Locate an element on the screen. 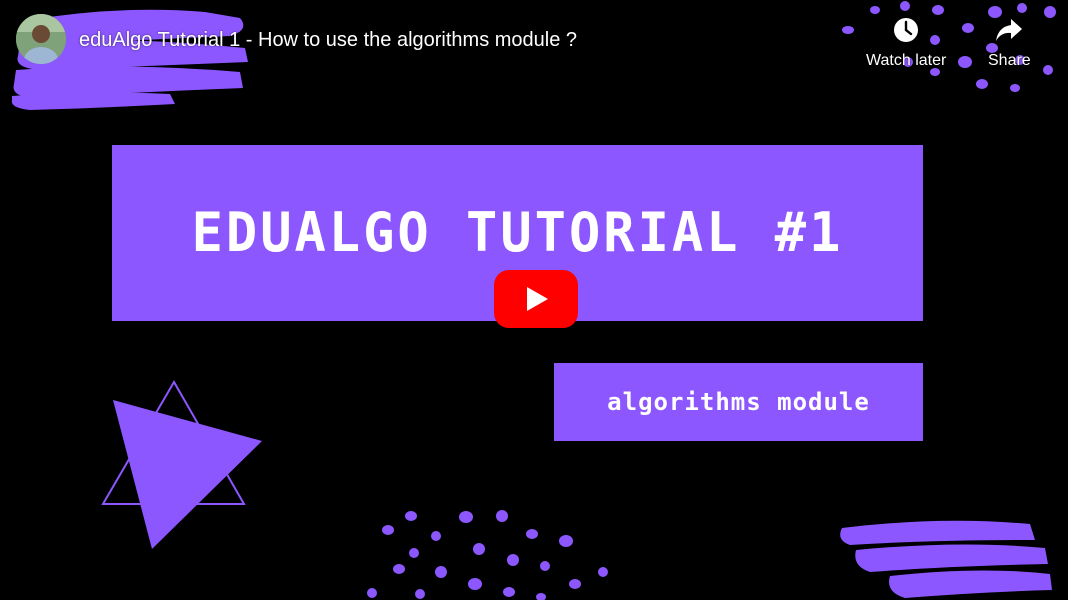 This screenshot has width=1068, height=600. share-button: Share is located at coordinates (1009, 41).